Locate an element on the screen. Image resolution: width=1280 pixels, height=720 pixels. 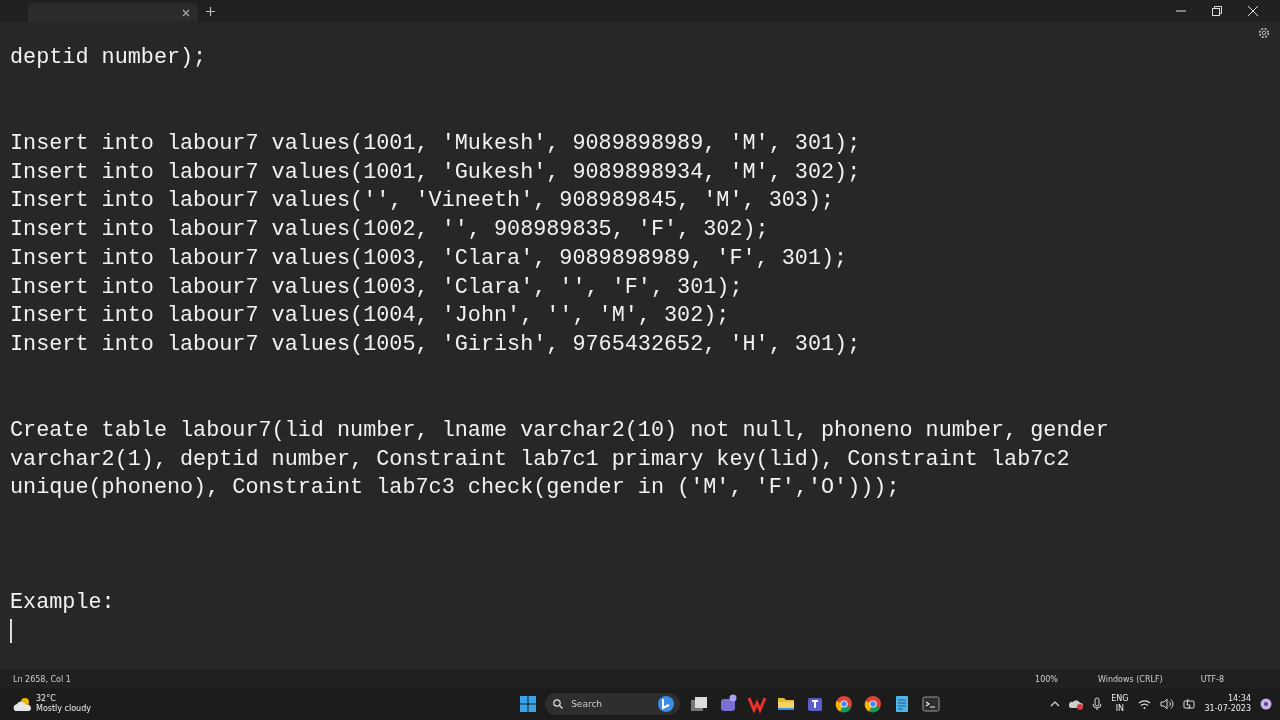
clock-time: 14:34 is located at coordinates (1239, 699).